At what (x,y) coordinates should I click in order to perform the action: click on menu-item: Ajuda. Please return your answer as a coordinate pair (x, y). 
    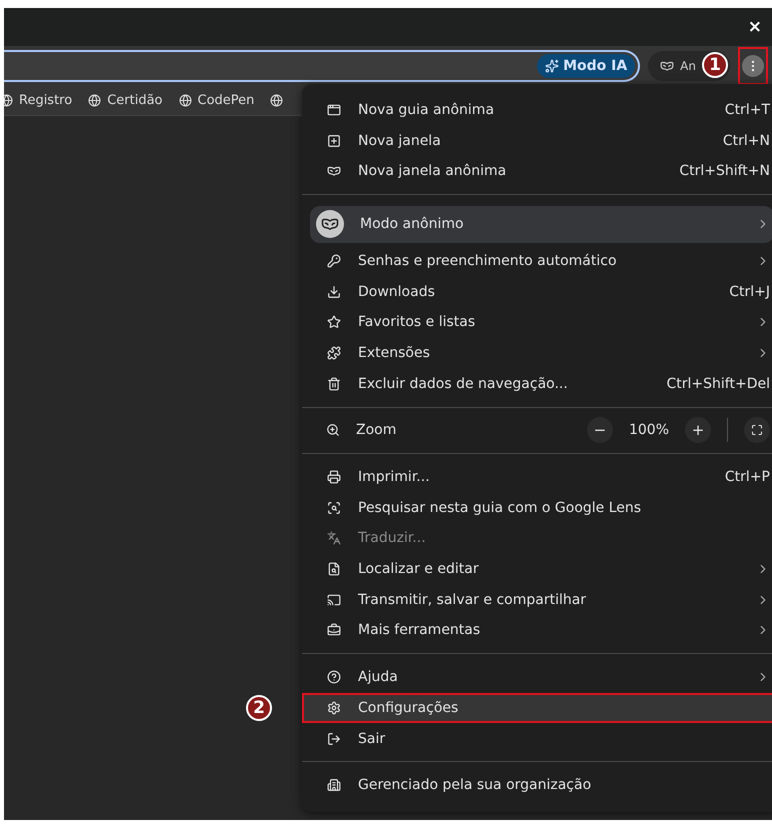
    Looking at the image, I should click on (537, 677).